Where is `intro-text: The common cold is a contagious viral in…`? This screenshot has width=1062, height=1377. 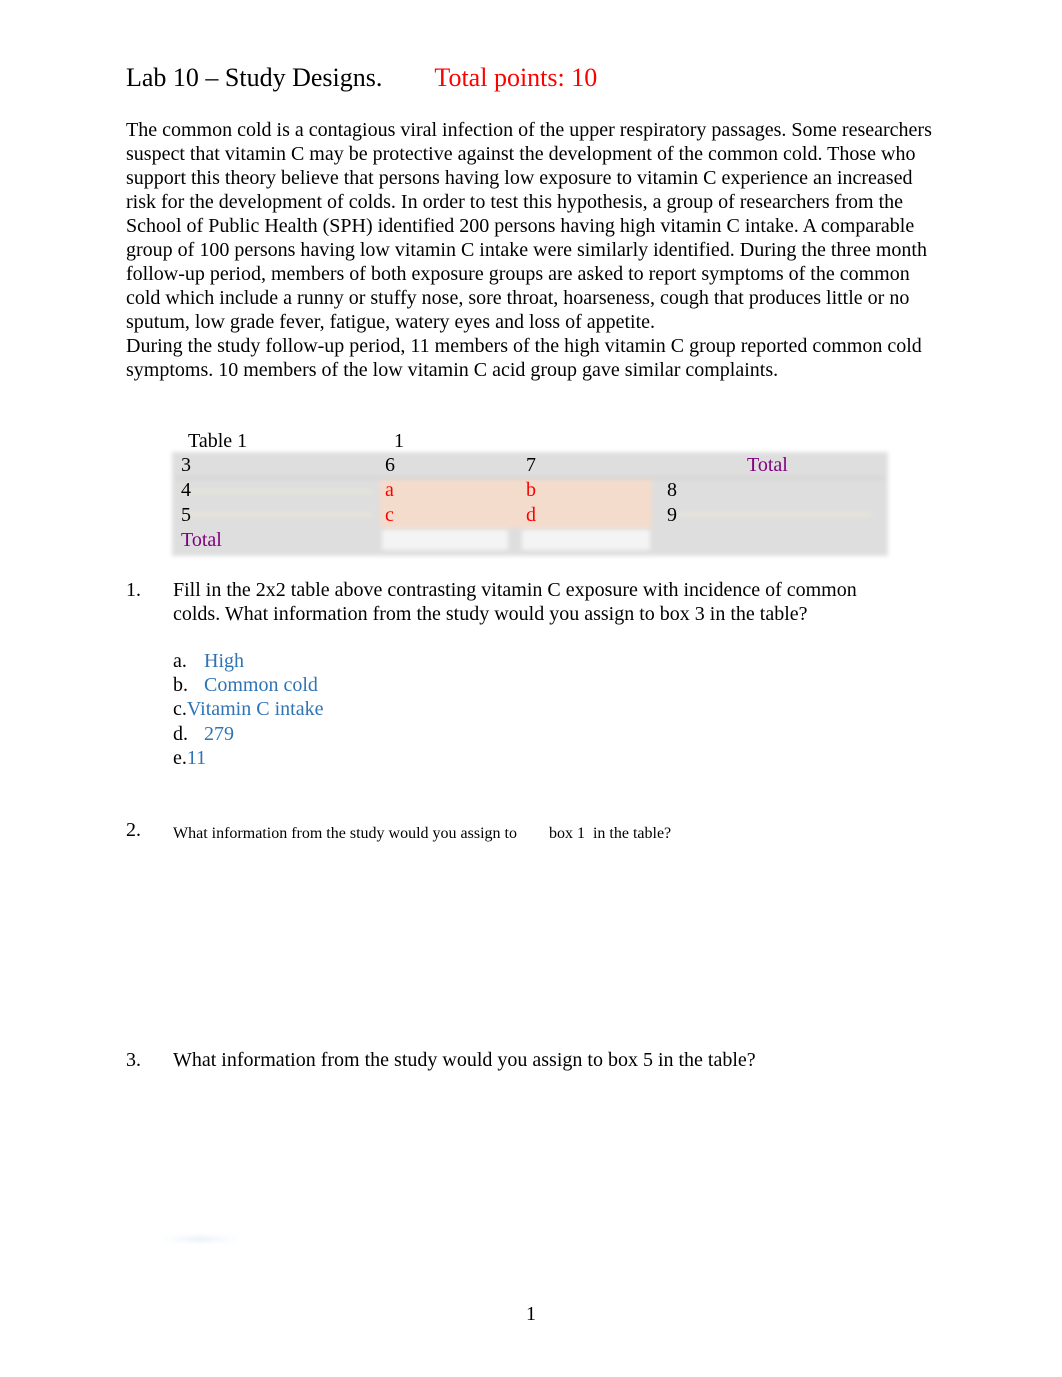
intro-text: The common cold is a contagious viral in… is located at coordinates (532, 250).